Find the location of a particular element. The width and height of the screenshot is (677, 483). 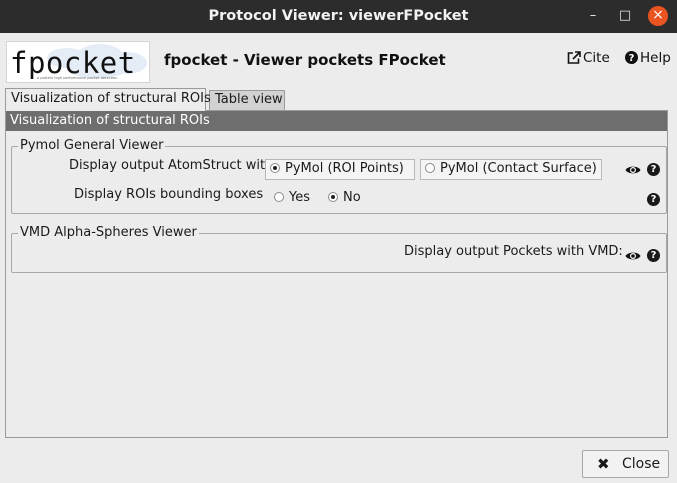

help-link: ? Help is located at coordinates (648, 59).